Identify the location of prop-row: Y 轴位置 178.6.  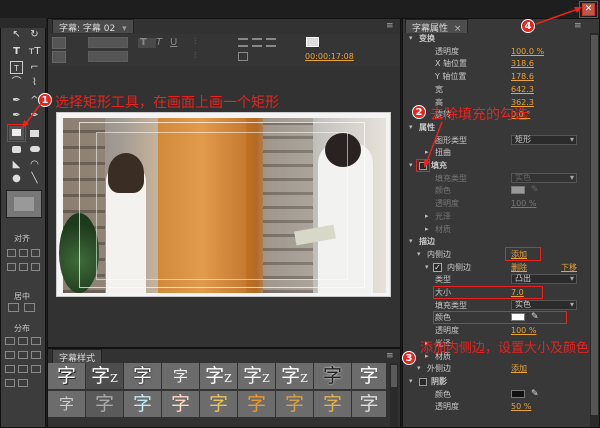
(496, 76).